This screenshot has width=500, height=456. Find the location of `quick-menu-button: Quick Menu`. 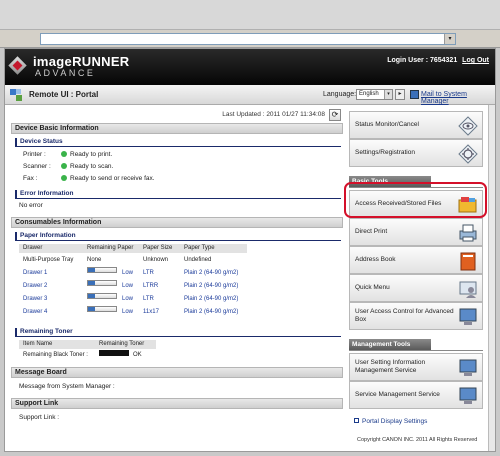

quick-menu-button: Quick Menu is located at coordinates (416, 288).